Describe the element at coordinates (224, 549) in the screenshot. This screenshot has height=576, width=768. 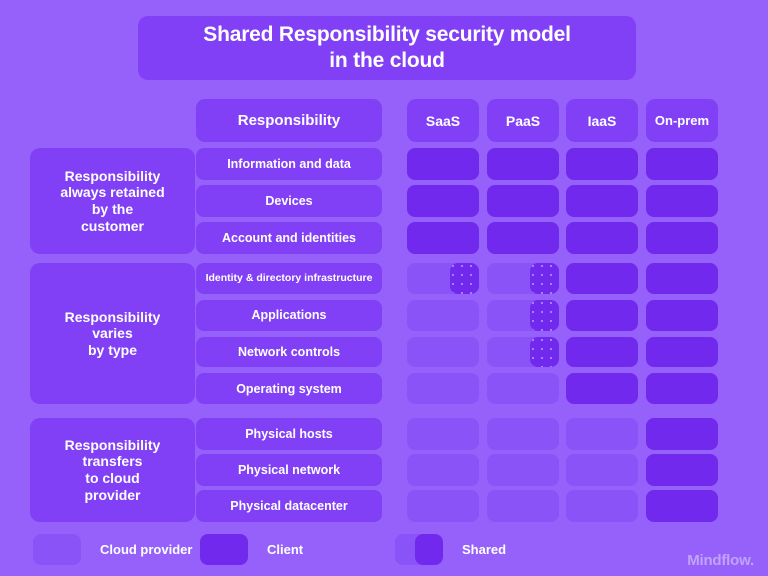
I see `legend-swatch-client` at that location.